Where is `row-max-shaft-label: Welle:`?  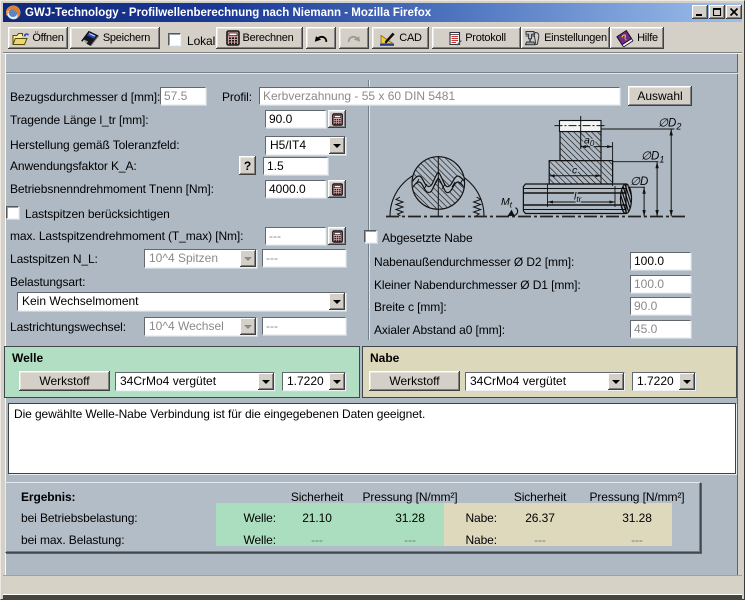 row-max-shaft-label: Welle: is located at coordinates (259, 540).